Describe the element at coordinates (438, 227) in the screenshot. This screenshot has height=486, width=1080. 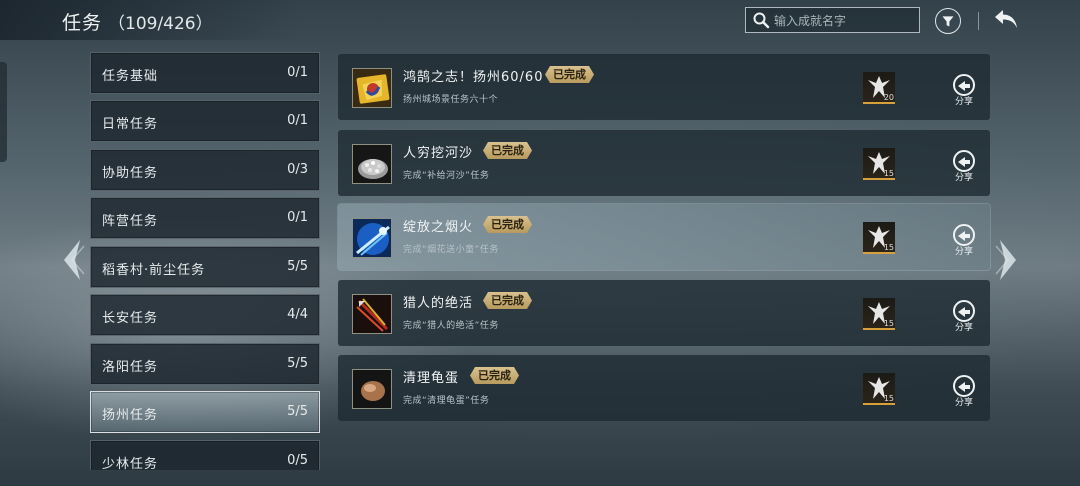
I see `task-title: 绽放之烟火` at that location.